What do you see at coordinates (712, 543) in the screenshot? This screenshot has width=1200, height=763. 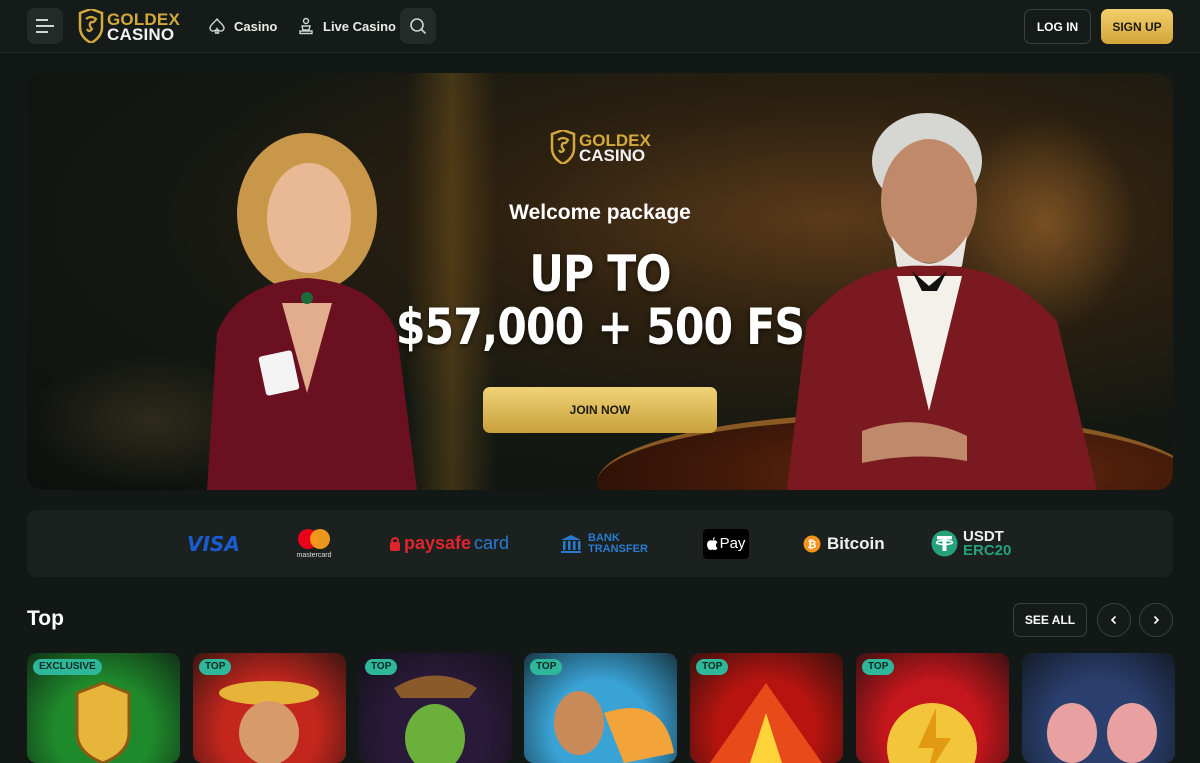 I see `apple-icon` at bounding box center [712, 543].